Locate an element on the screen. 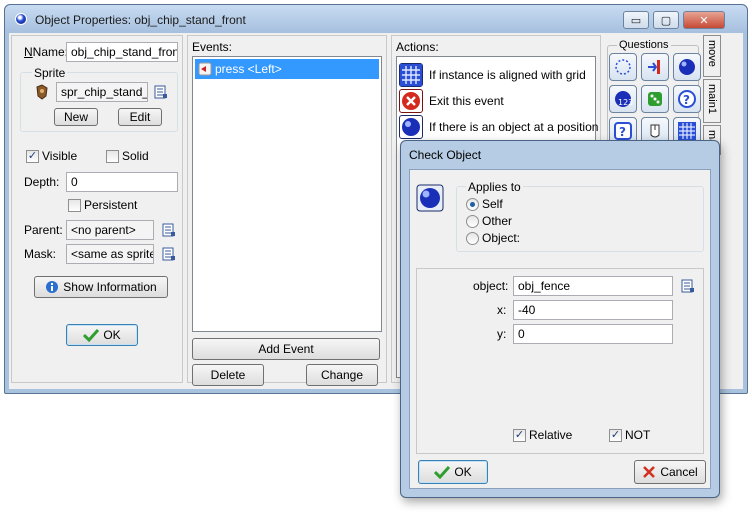  visible-checkbox: ✓ is located at coordinates (32, 156).